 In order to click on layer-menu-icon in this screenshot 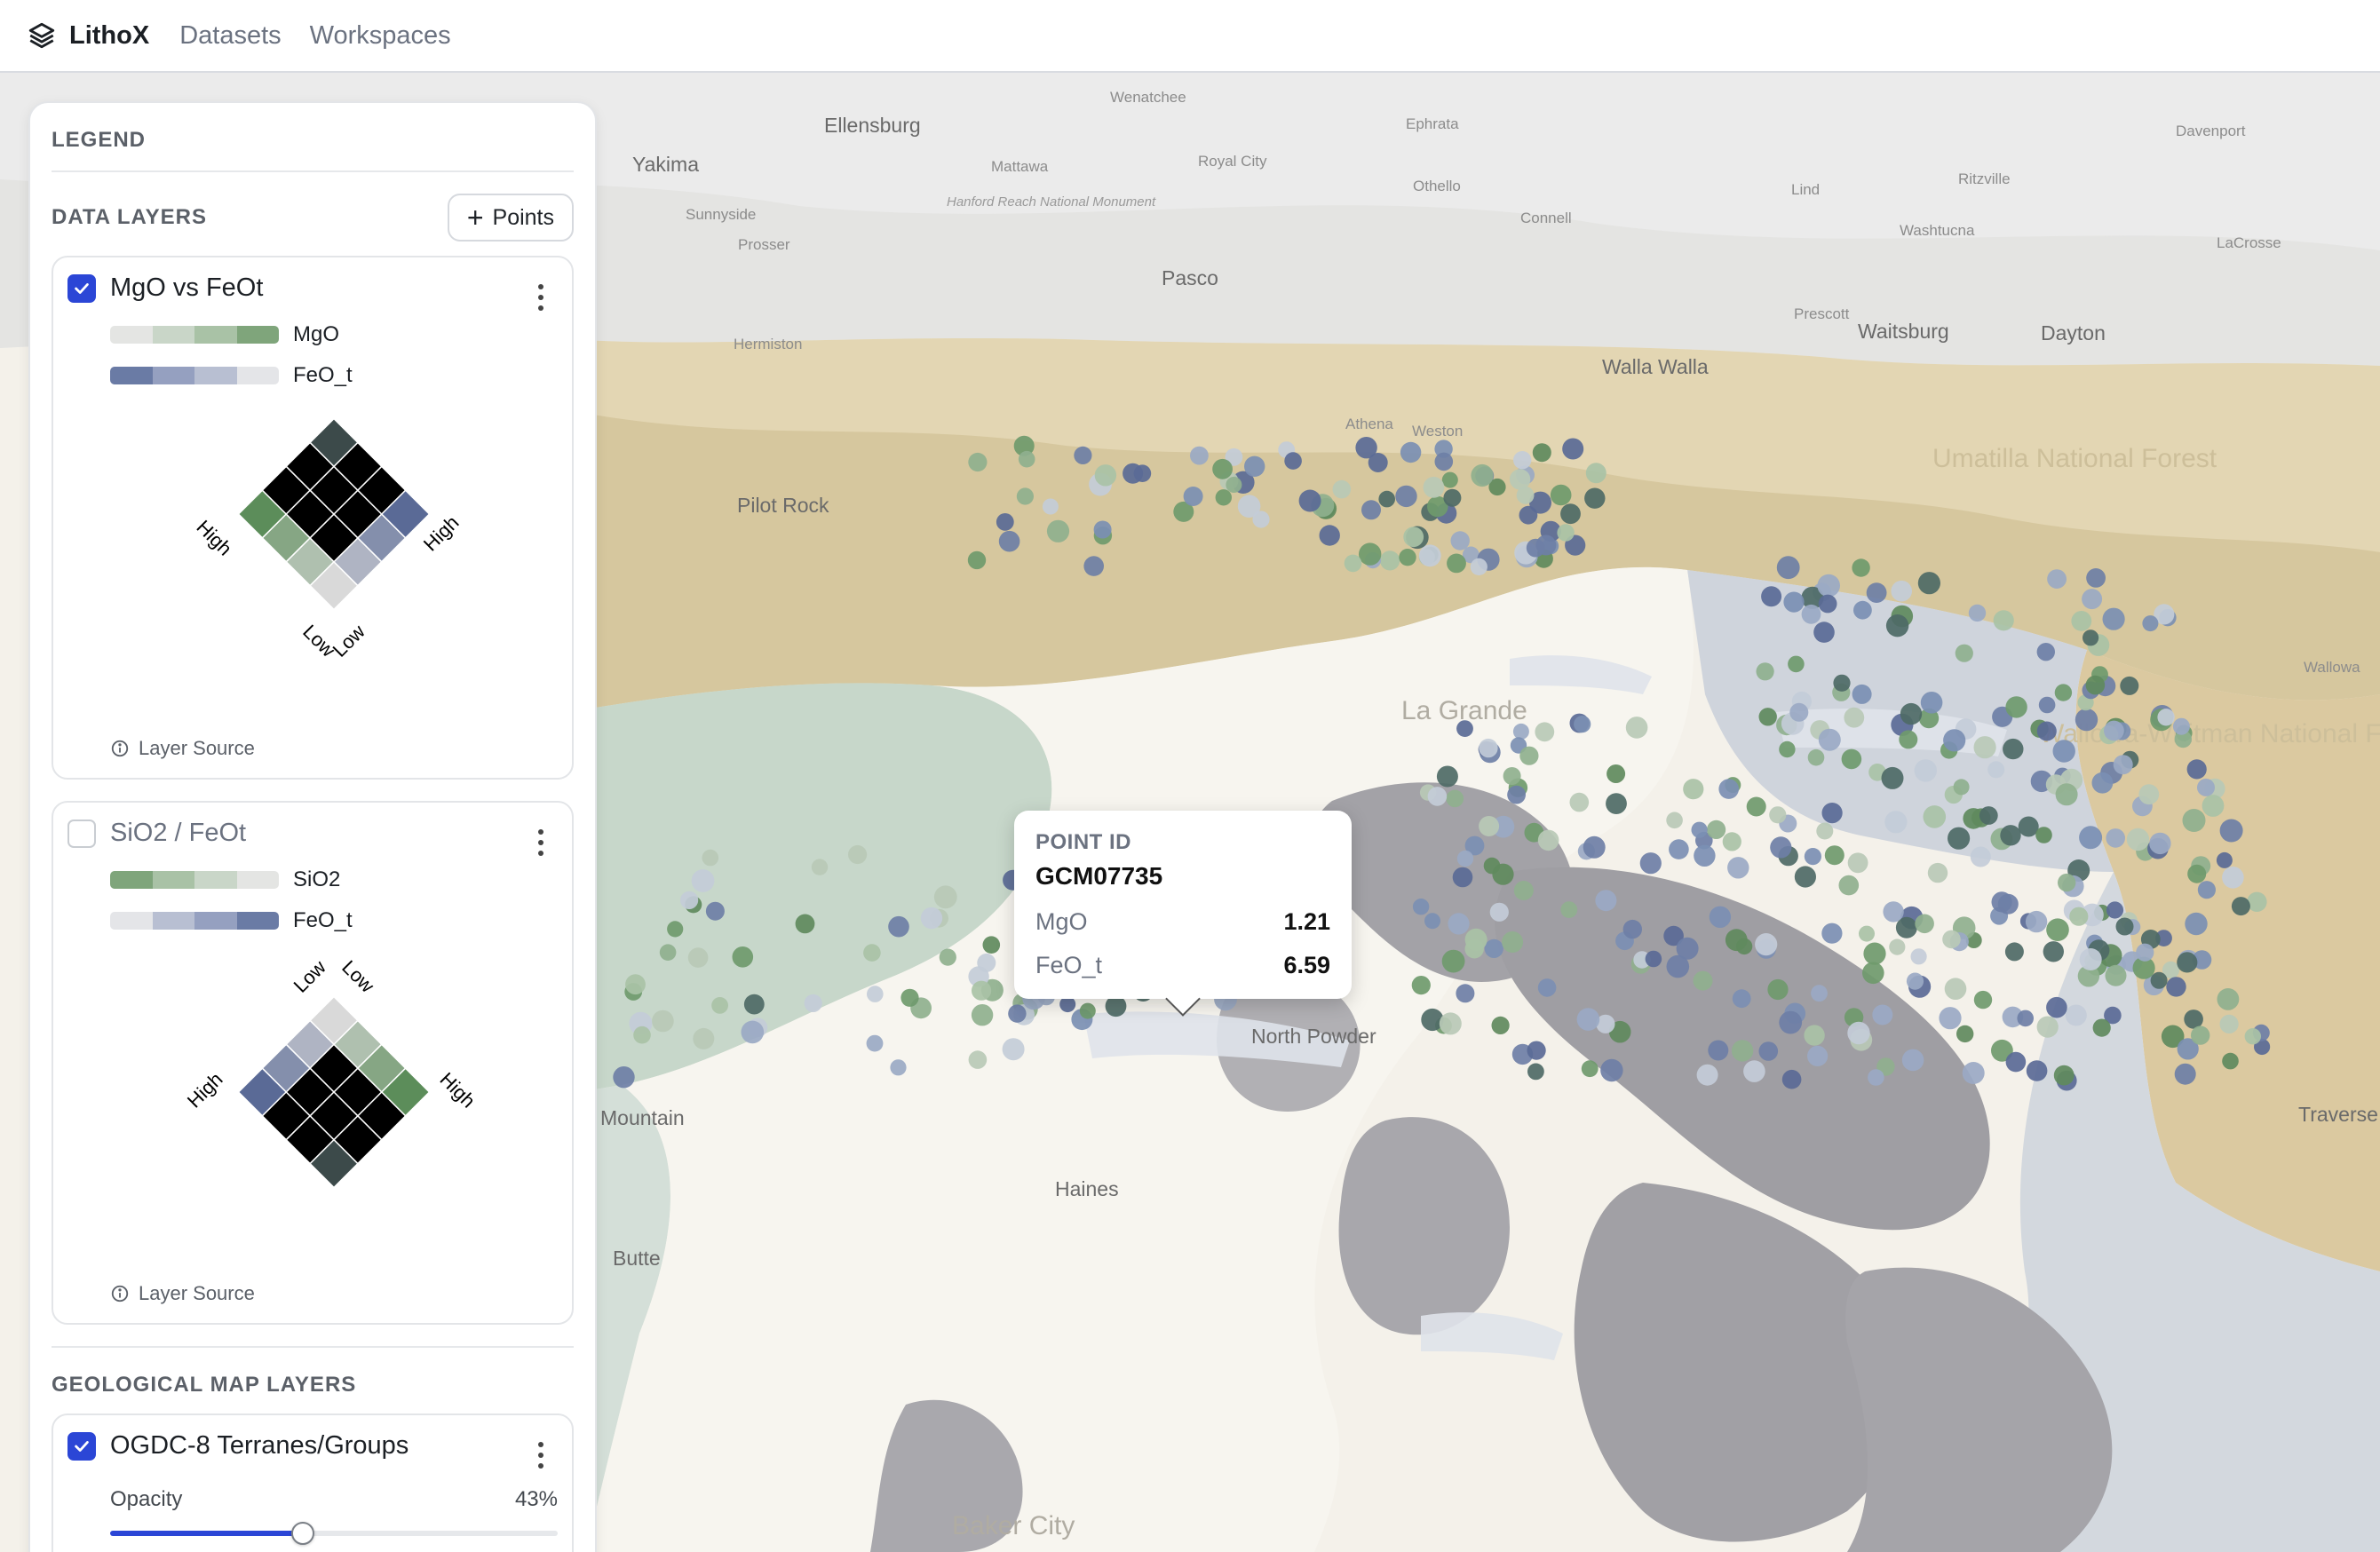, I will do `click(540, 297)`.